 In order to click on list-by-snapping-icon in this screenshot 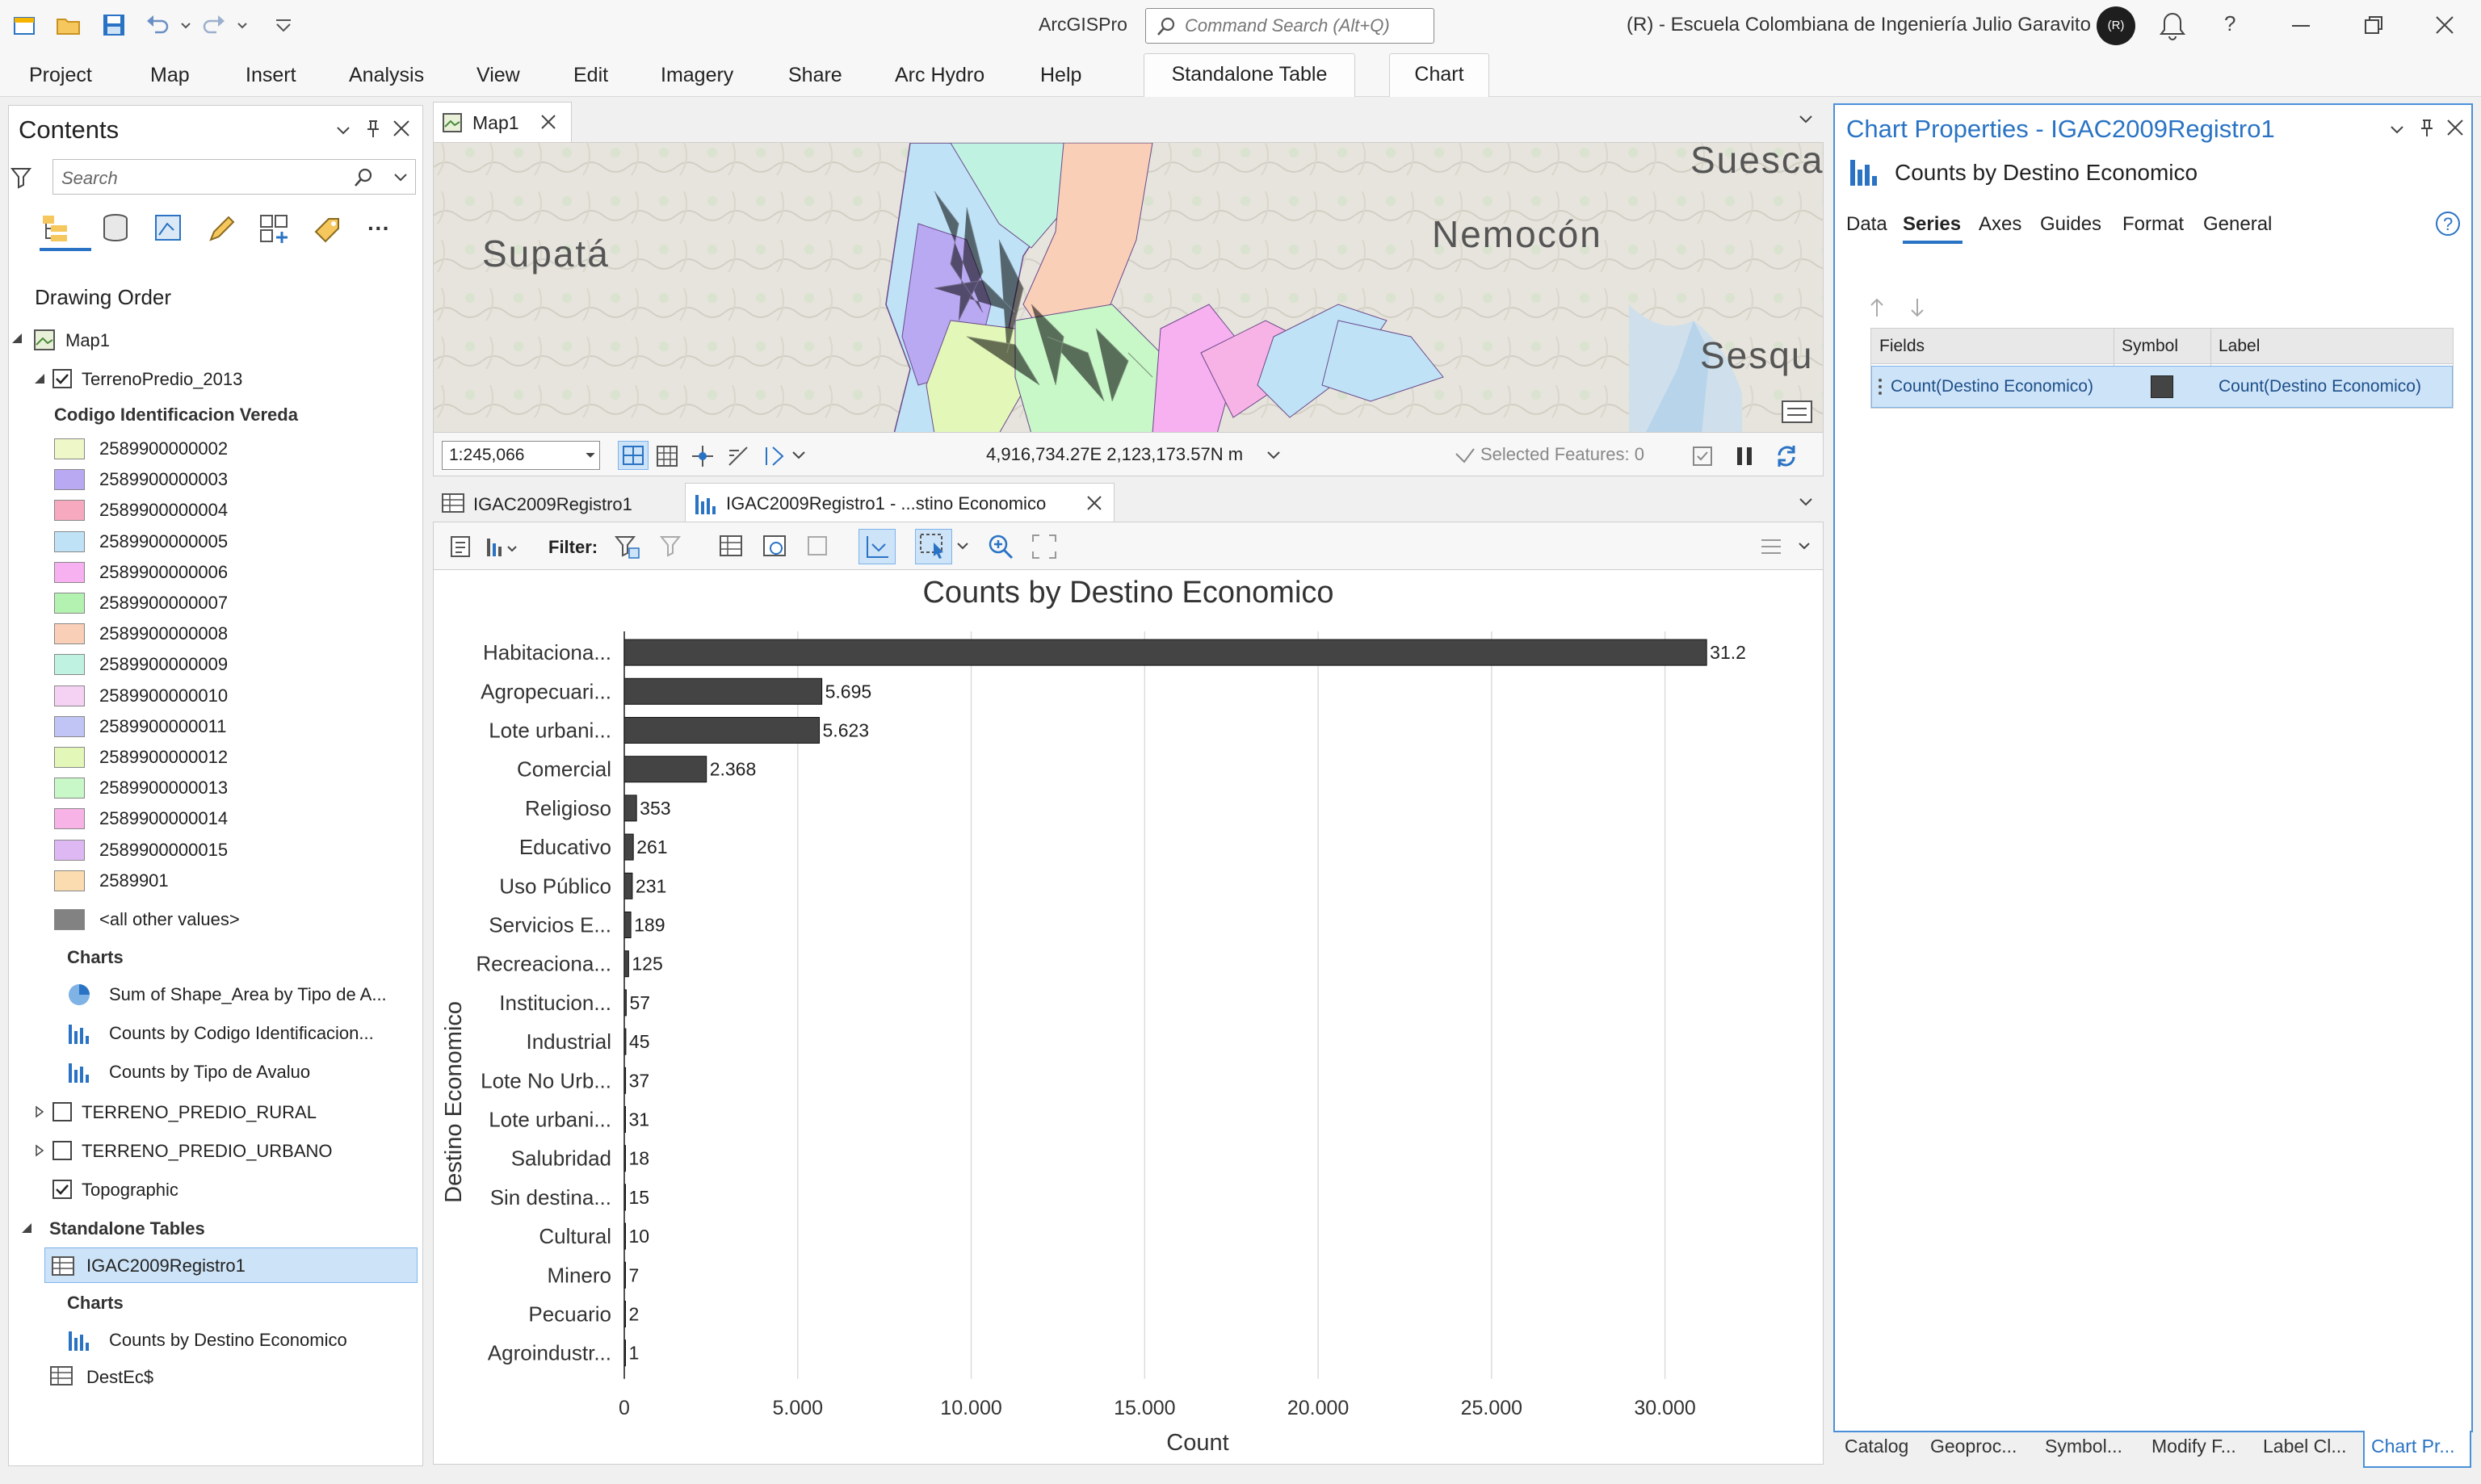, I will do `click(275, 228)`.